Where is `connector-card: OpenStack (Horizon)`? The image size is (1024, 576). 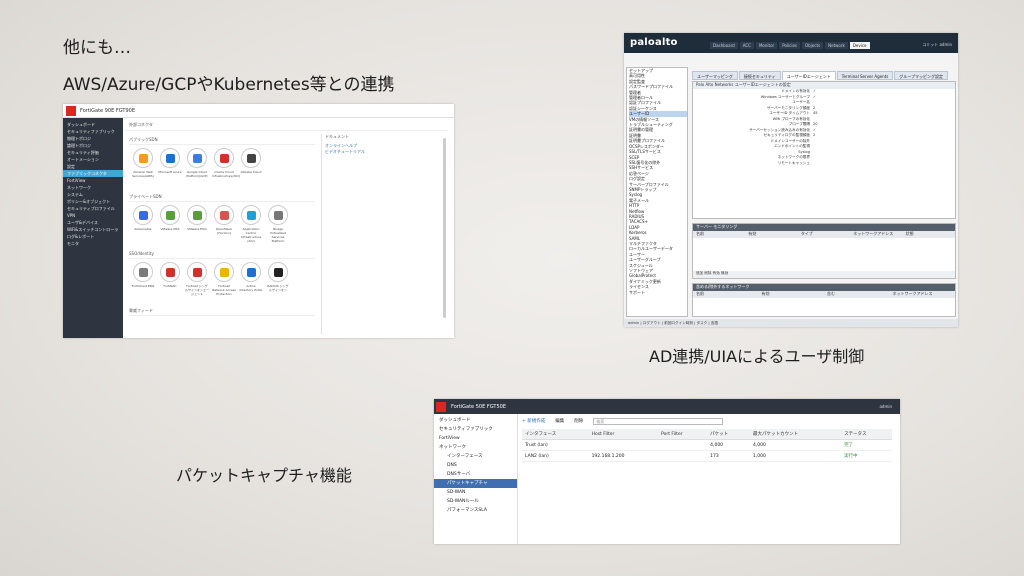
connector-card: OpenStack (Horizon) is located at coordinates (224, 225).